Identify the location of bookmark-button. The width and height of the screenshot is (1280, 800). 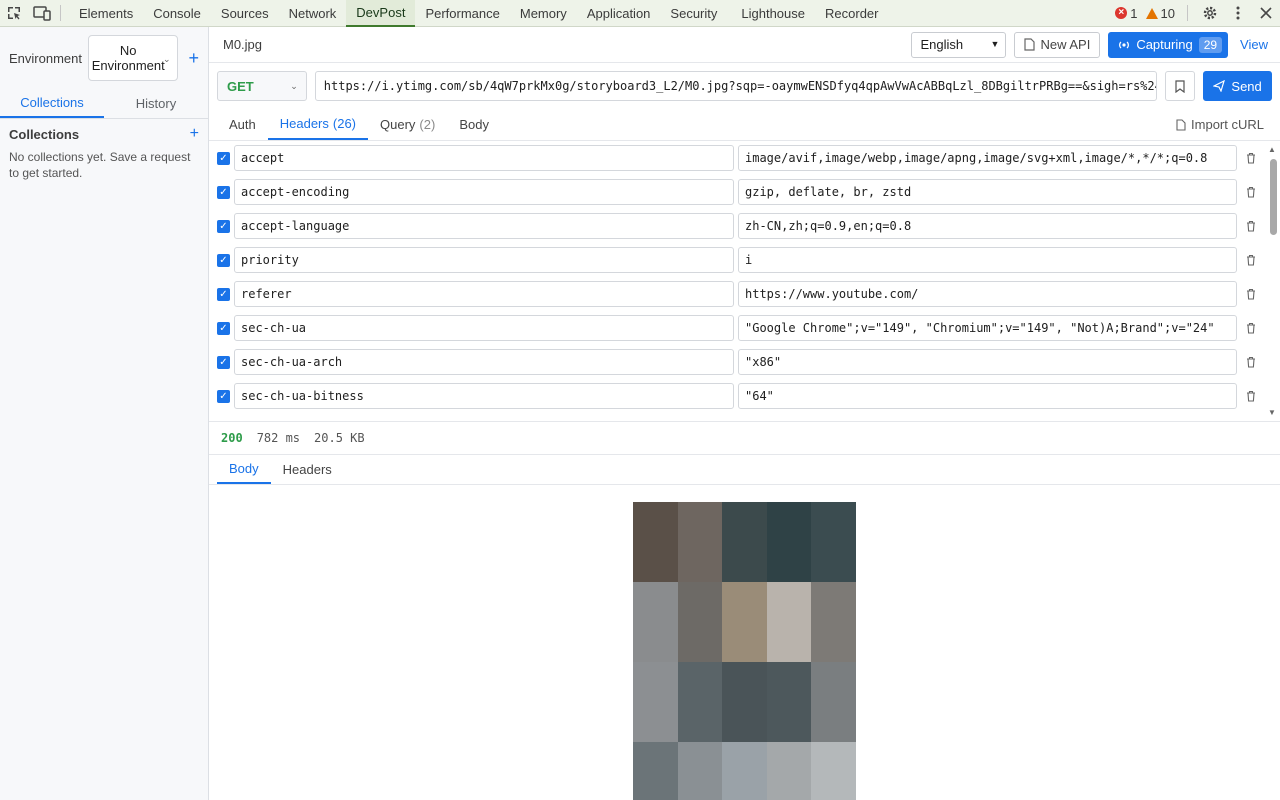
(1180, 86).